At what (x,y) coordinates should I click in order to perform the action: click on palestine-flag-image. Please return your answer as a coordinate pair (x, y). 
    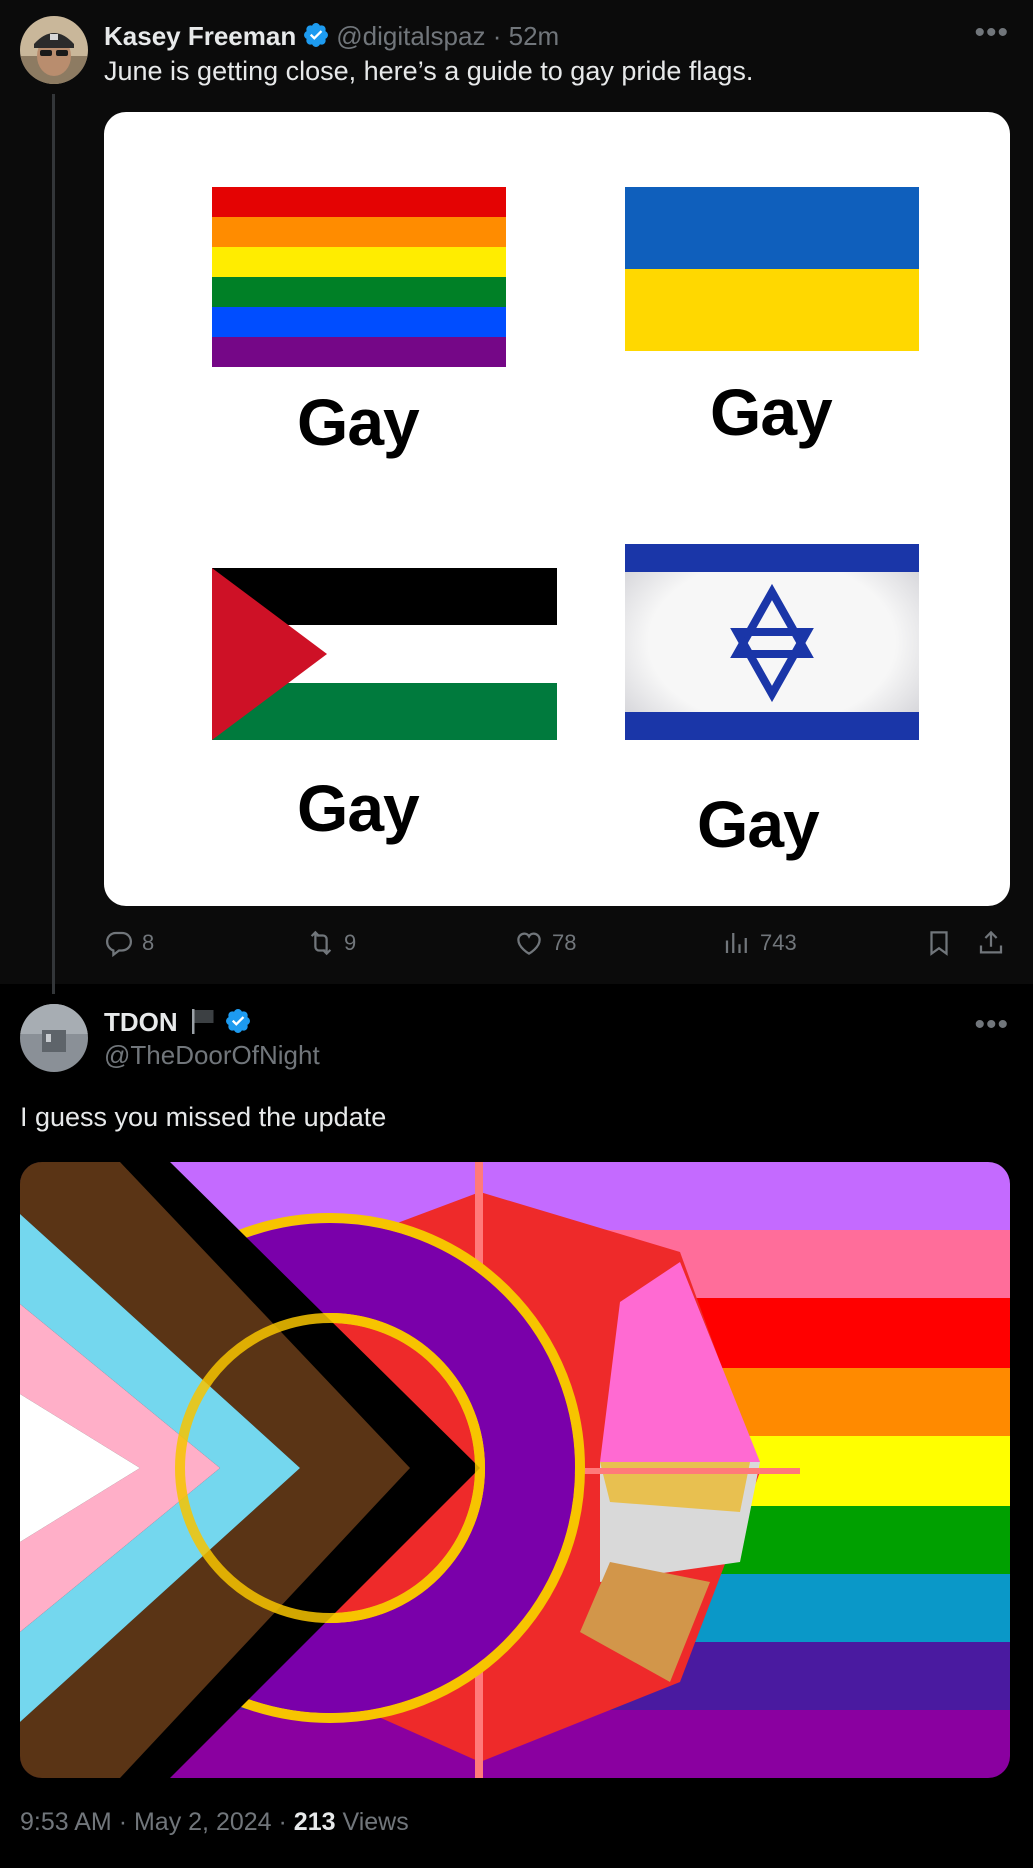
    Looking at the image, I should click on (384, 654).